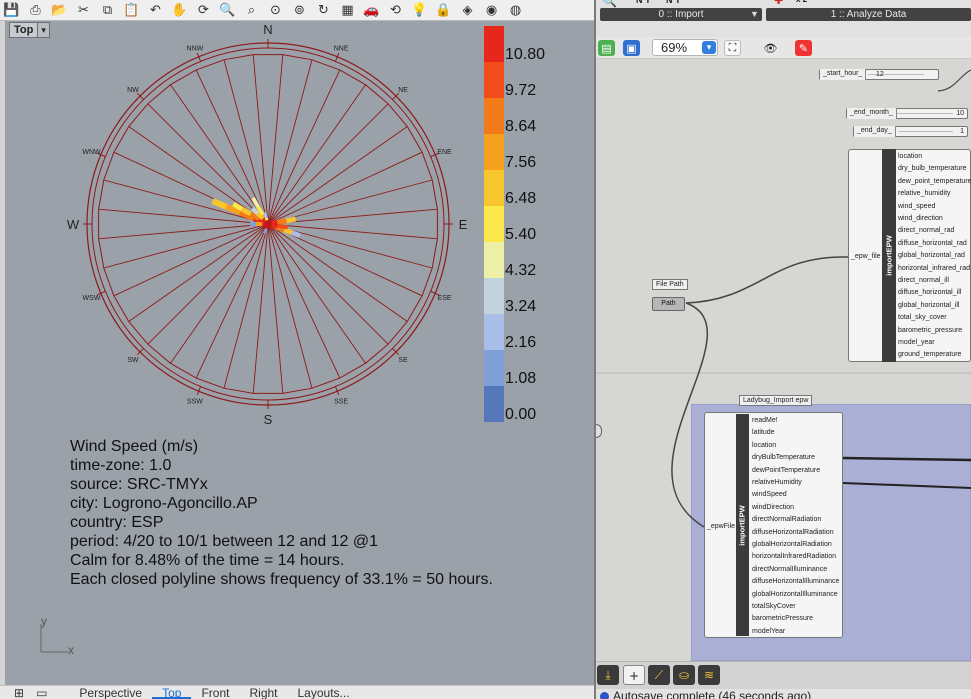 The height and width of the screenshot is (699, 971). I want to click on slider-endday: _end_day_ 1, so click(910, 131).